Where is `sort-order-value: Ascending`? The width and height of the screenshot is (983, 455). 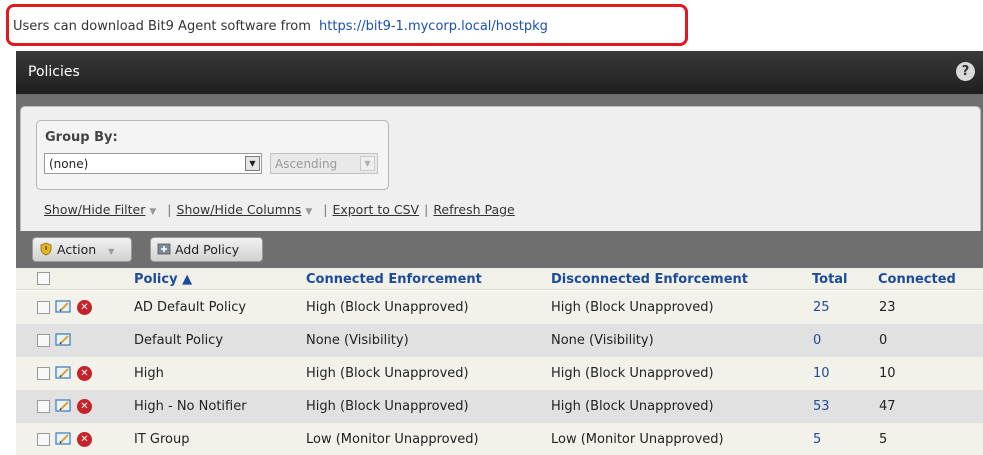 sort-order-value: Ascending is located at coordinates (306, 164).